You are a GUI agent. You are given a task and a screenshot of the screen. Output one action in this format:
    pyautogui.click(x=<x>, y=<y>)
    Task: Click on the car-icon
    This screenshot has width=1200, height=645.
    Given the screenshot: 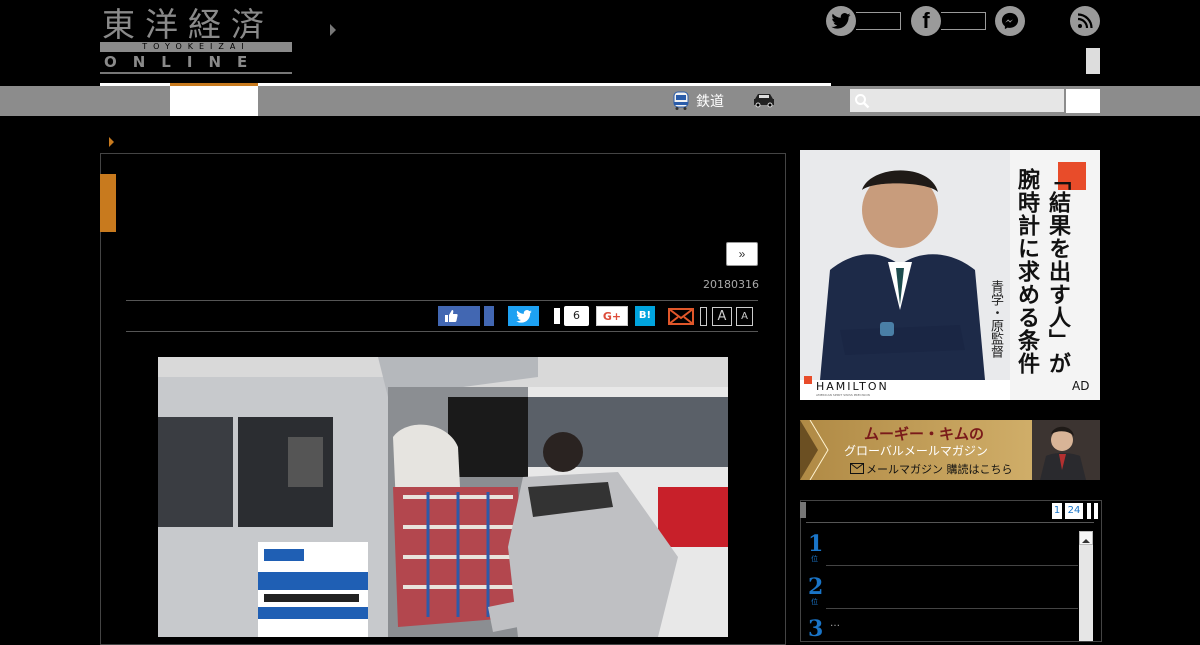 What is the action you would take?
    pyautogui.click(x=764, y=101)
    